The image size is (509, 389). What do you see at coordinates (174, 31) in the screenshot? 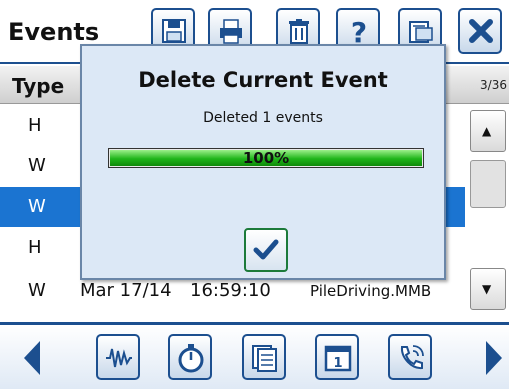
I see `save-icon` at bounding box center [174, 31].